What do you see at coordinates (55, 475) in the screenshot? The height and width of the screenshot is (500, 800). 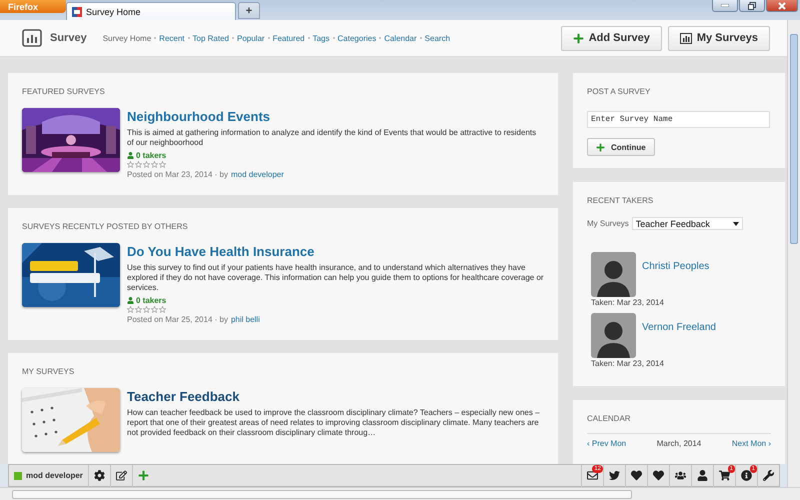 I see `user-name: mod developer` at bounding box center [55, 475].